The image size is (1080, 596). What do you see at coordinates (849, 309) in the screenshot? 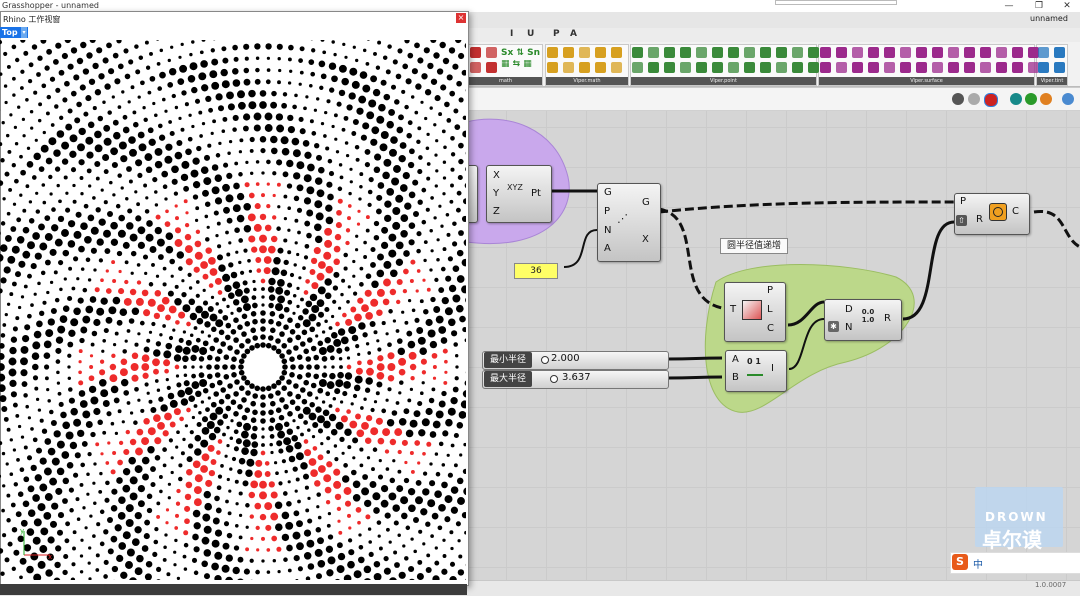
I see `input-d: D` at bounding box center [849, 309].